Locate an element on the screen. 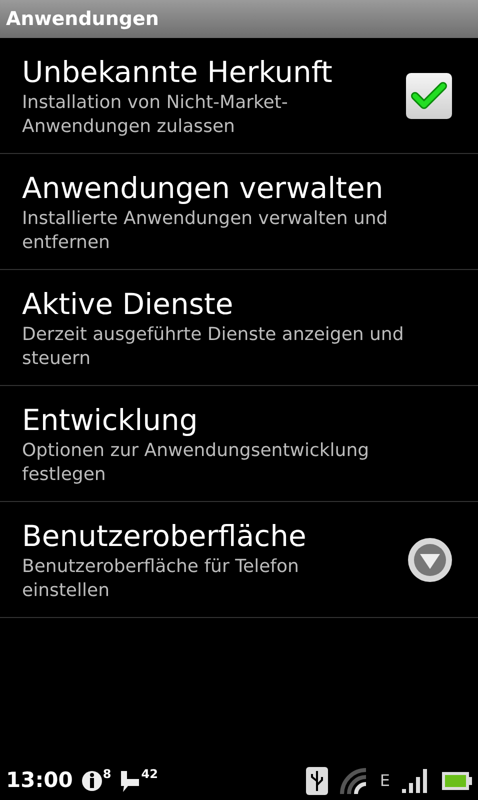 The image size is (478, 800). item-summary: Optionen zur Anwendungsentwicklung festlegen is located at coordinates (196, 462).